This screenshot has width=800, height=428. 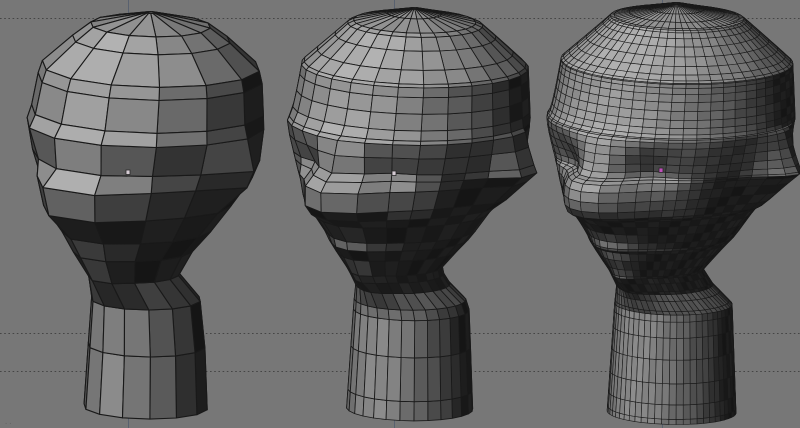 I want to click on corner-artifact: .., so click(x=8, y=422).